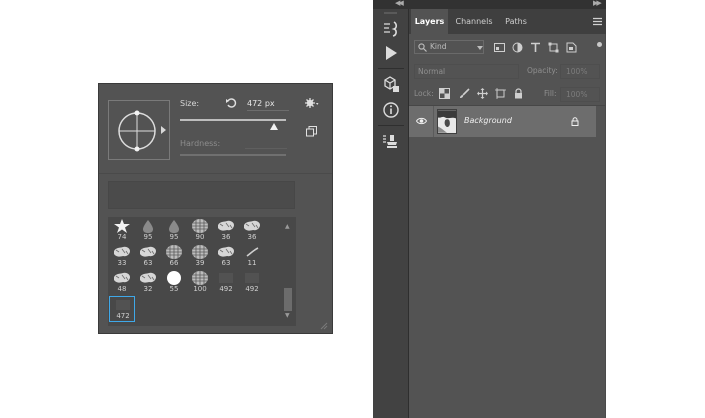  What do you see at coordinates (391, 110) in the screenshot?
I see `info-icon` at bounding box center [391, 110].